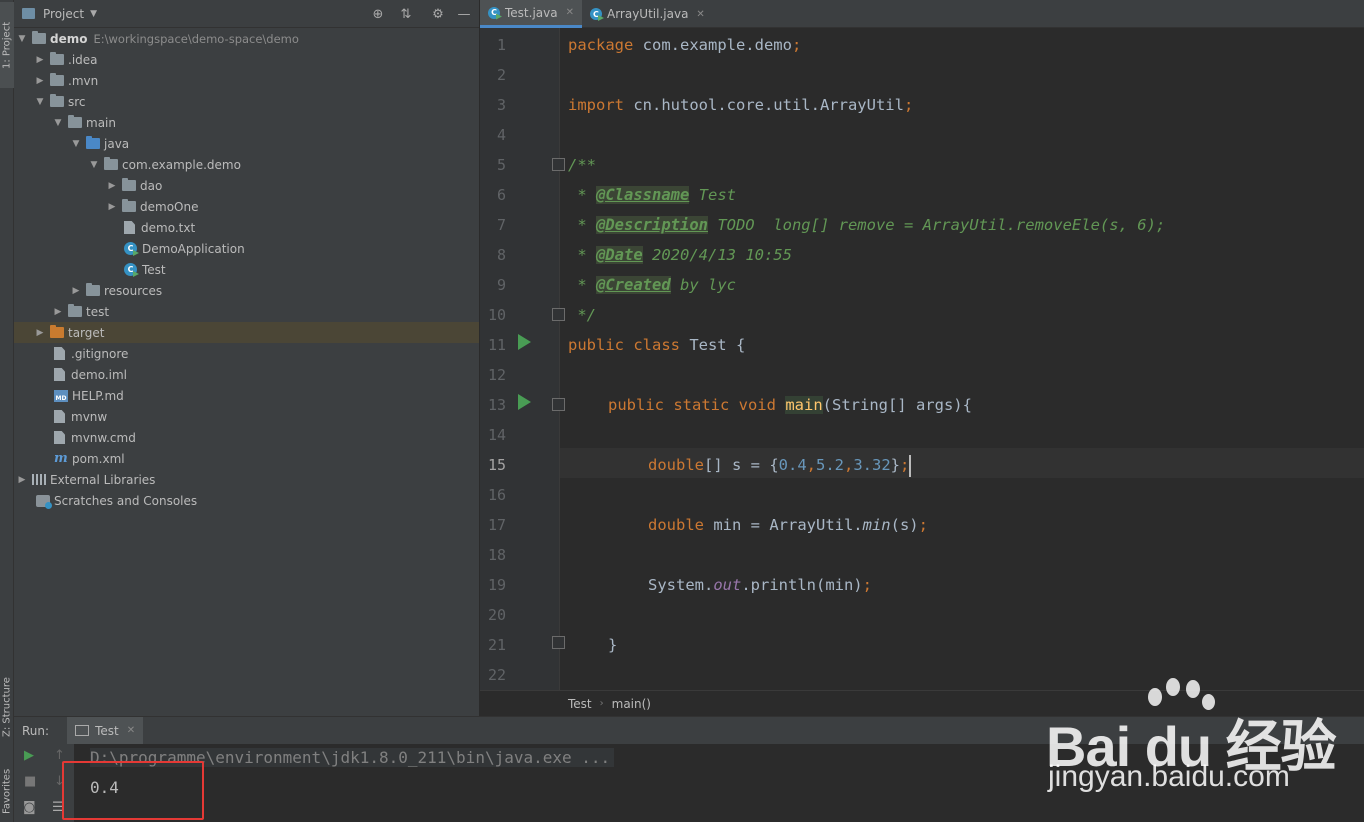 The image size is (1364, 822). What do you see at coordinates (246, 101) in the screenshot?
I see `tree-item-src: ▼ src` at bounding box center [246, 101].